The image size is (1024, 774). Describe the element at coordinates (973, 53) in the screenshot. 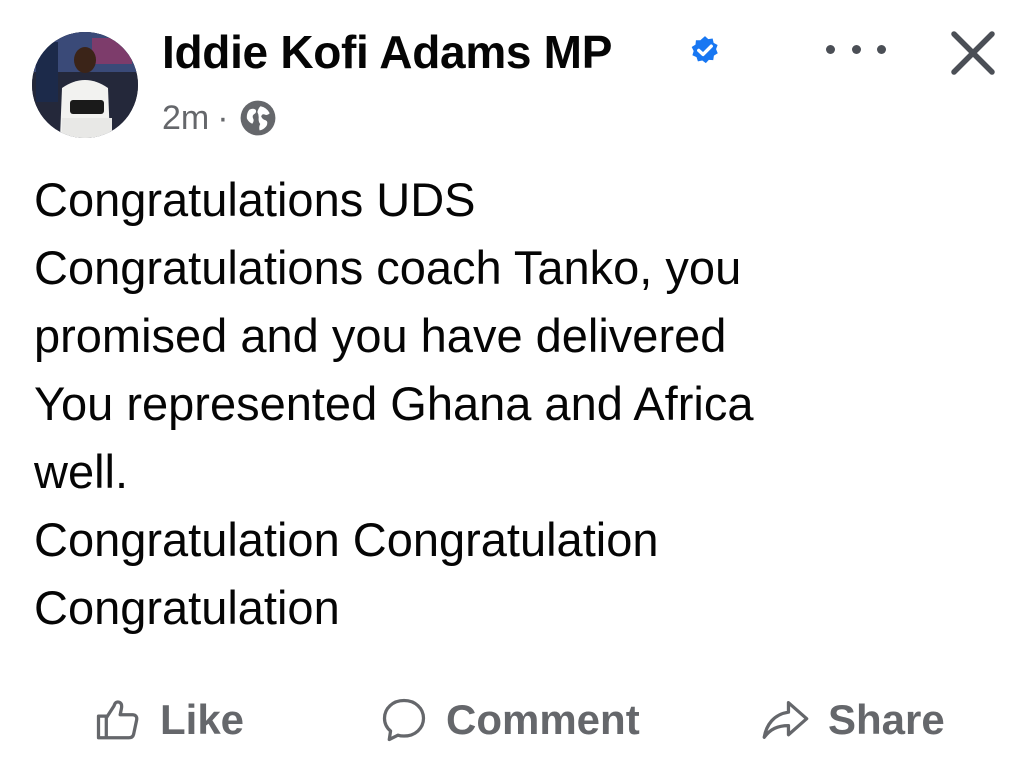

I see `close-icon` at that location.